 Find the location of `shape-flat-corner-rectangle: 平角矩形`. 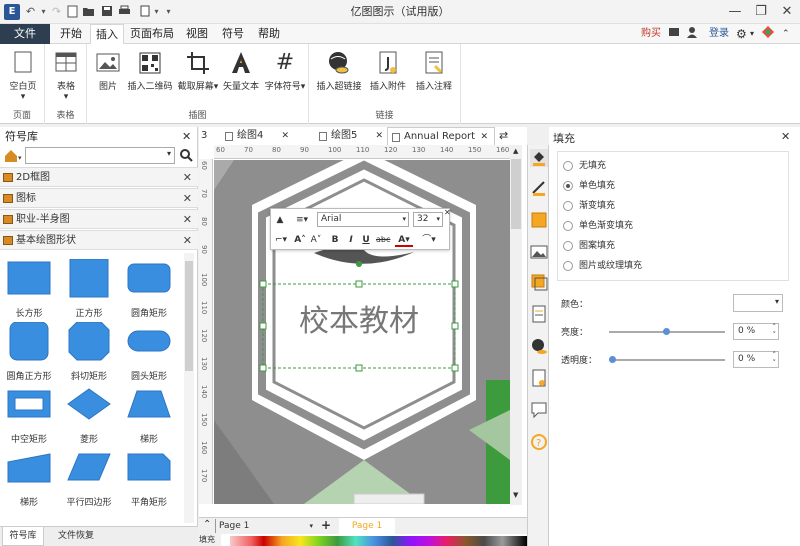

shape-flat-corner-rectangle: 平角矩形 is located at coordinates (149, 477).